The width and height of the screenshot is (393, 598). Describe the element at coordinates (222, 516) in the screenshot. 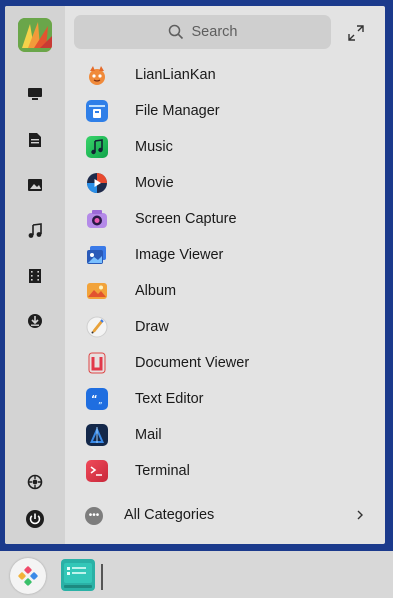

I see `all-categories-button: ••• All Categories` at that location.